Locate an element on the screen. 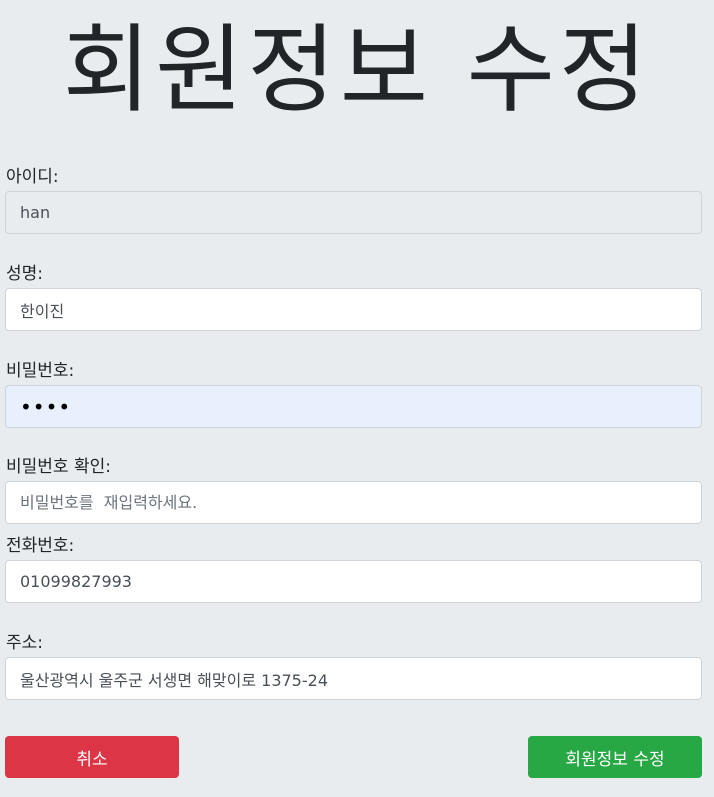 This screenshot has width=714, height=797. name-label: 성명: is located at coordinates (25, 274).